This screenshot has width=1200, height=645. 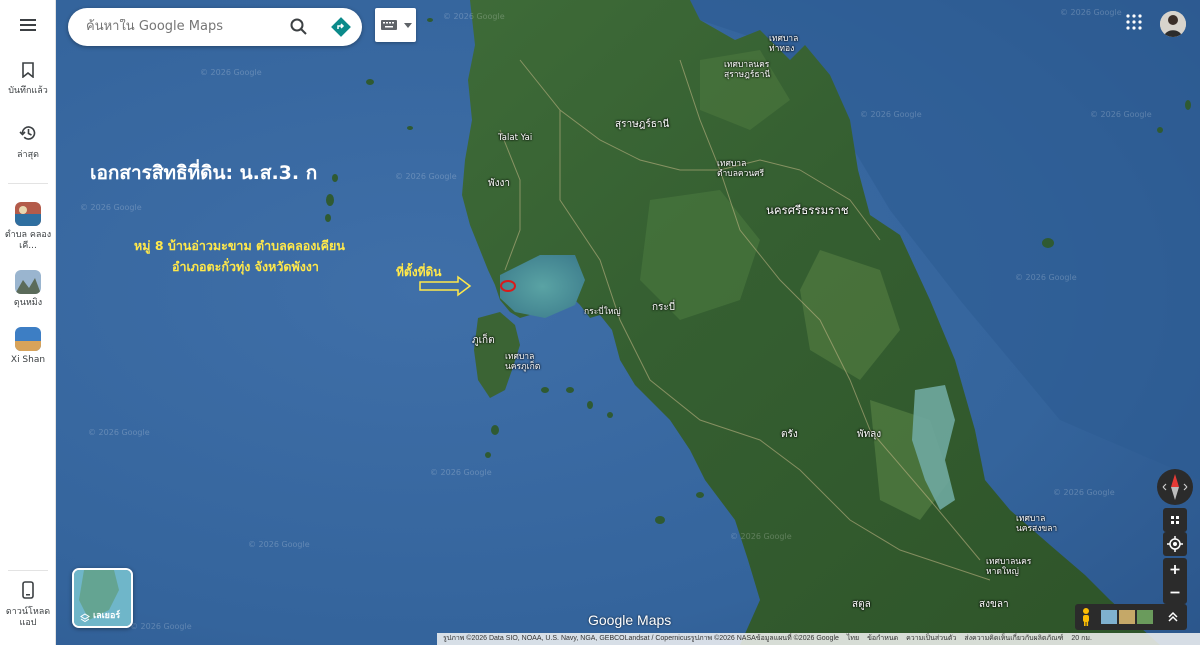 I want to click on saved-label: บันทึกแล้ว, so click(x=28, y=91).